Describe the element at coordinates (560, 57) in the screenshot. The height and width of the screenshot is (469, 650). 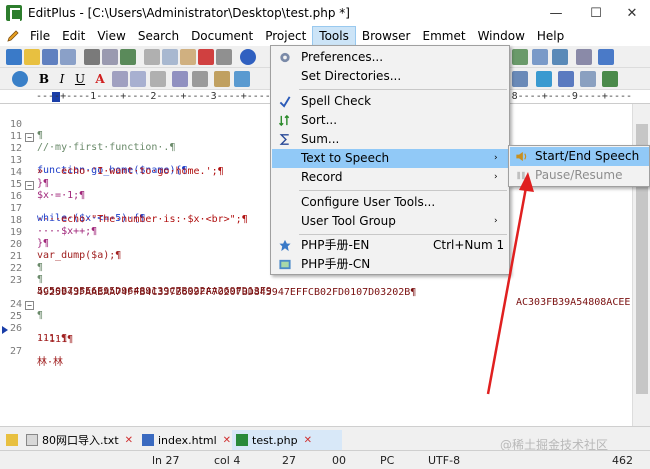
I see `line-number-icon` at that location.